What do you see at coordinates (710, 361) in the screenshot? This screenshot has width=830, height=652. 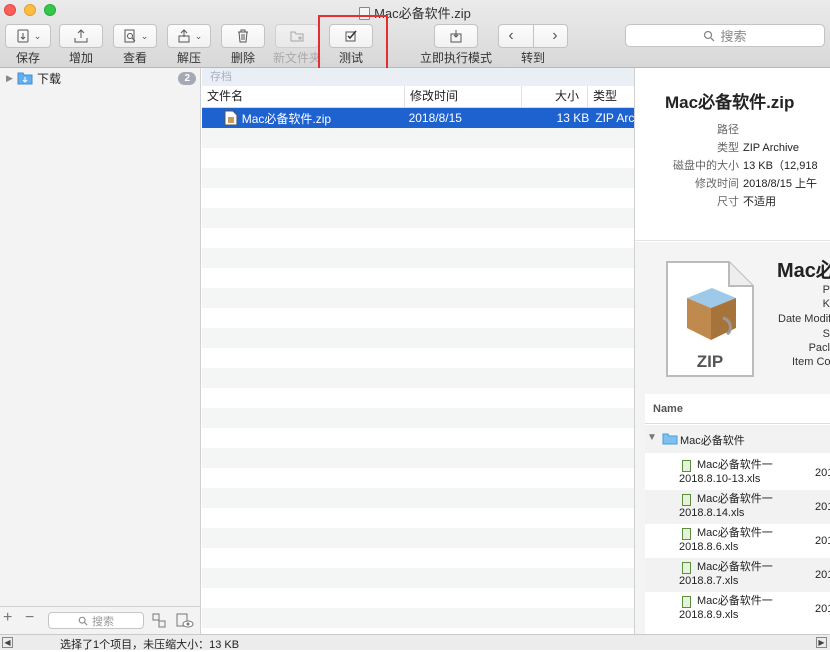 I see `zip-label: ZIP` at bounding box center [710, 361].